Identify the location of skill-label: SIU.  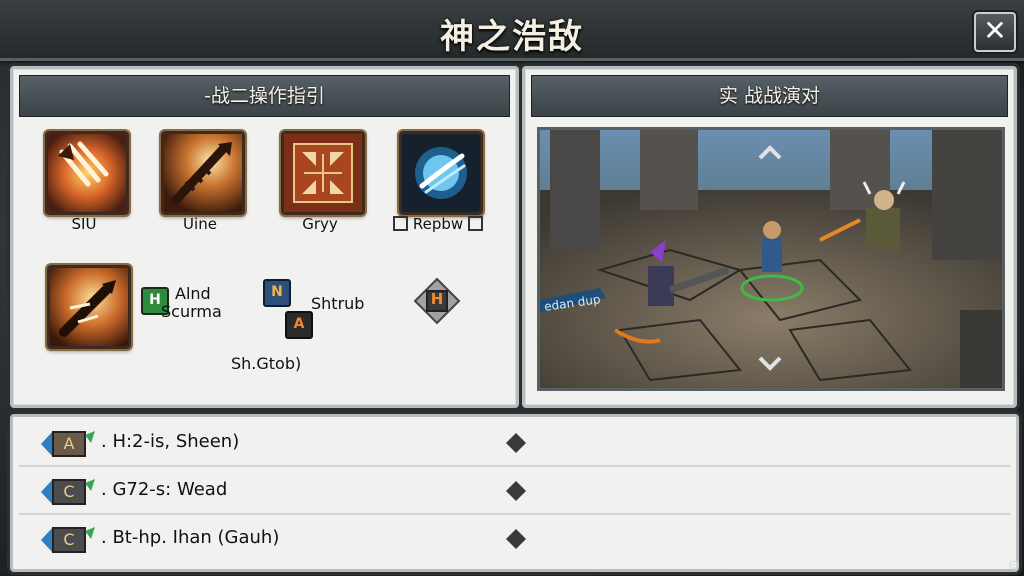
(84, 224).